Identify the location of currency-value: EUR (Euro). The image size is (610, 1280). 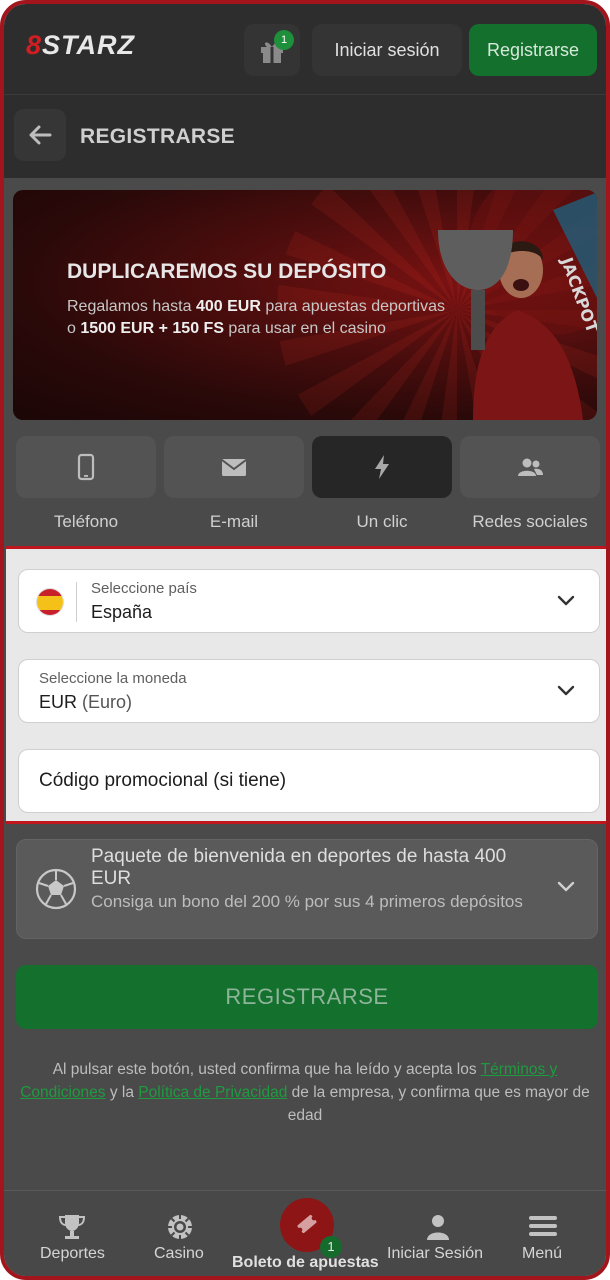
(86, 702).